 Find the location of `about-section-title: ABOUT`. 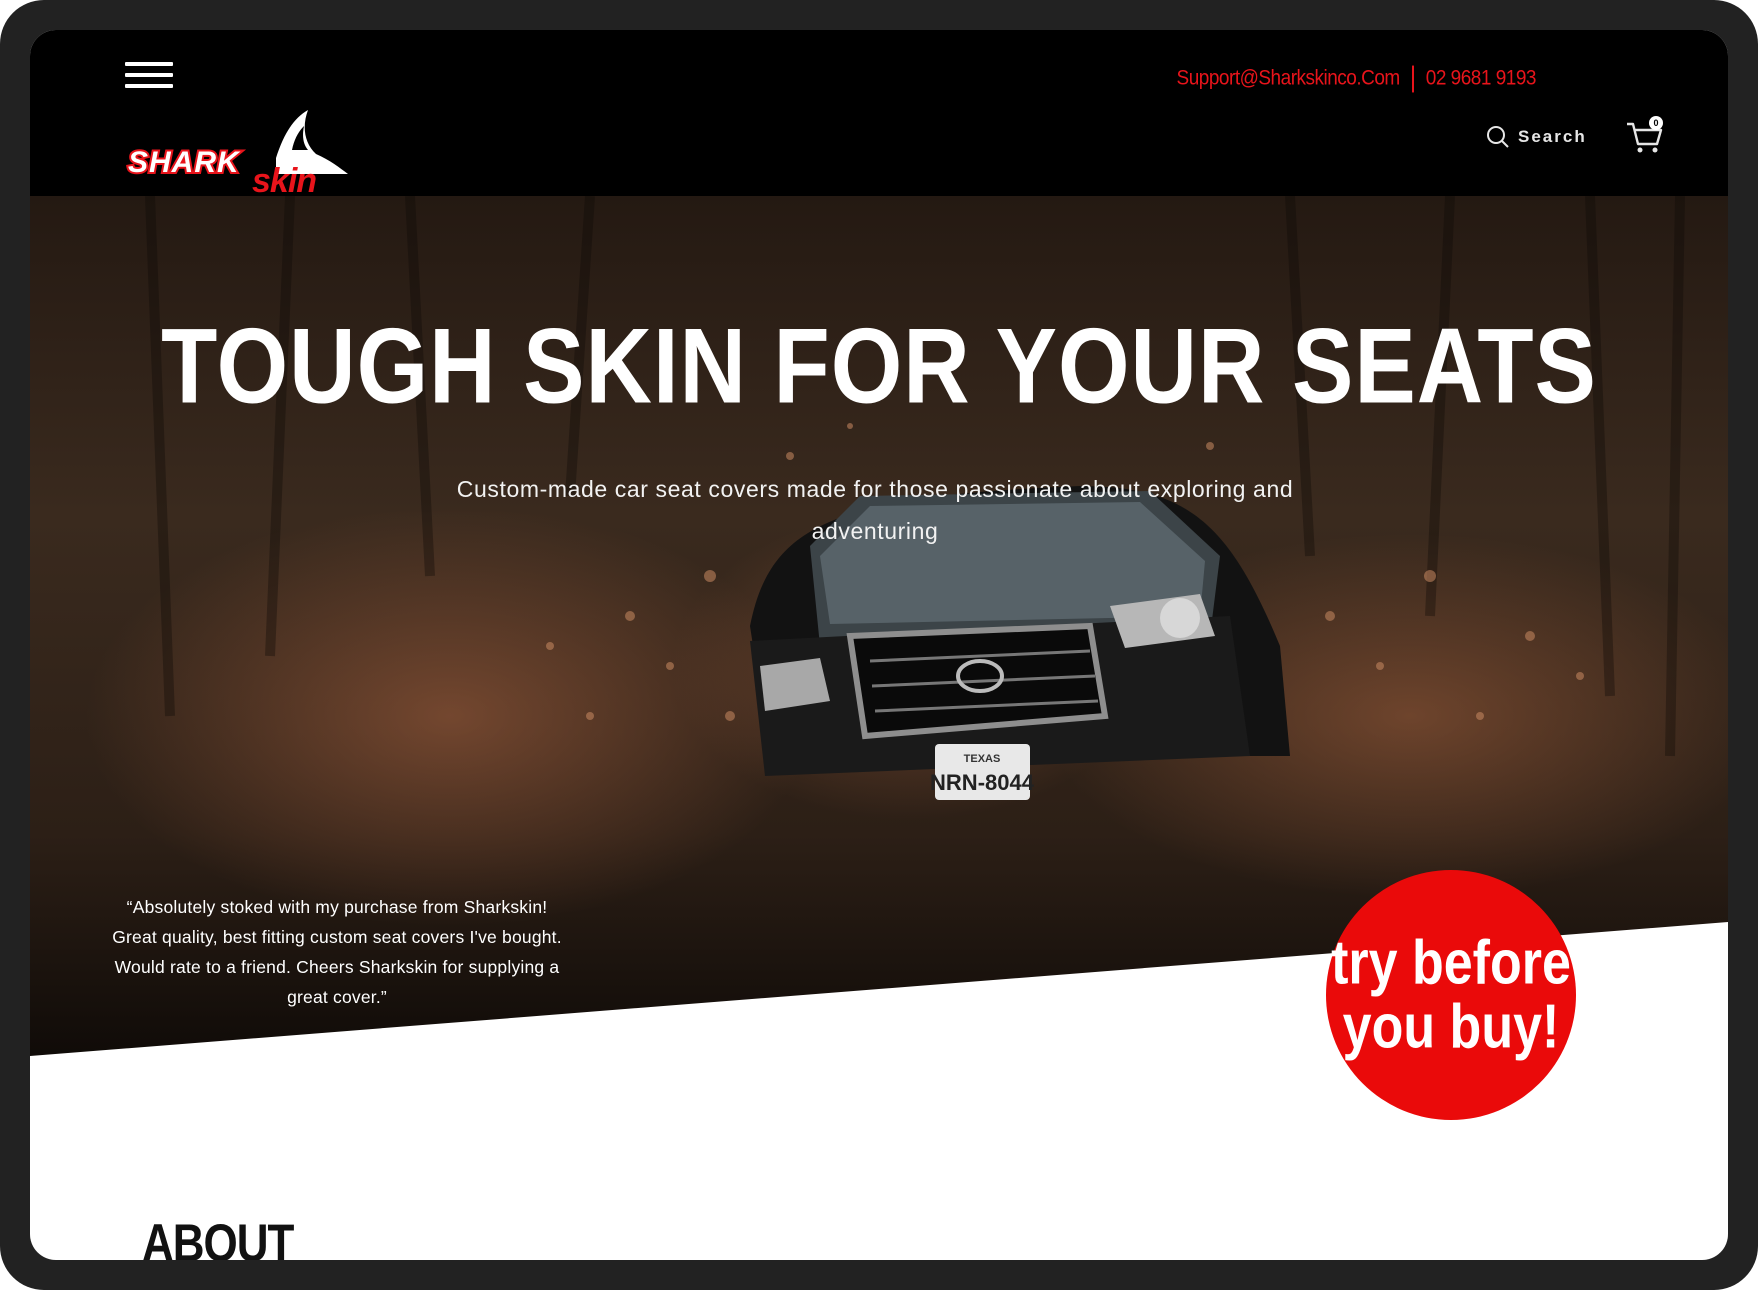

about-section-title: ABOUT is located at coordinates (218, 1237).